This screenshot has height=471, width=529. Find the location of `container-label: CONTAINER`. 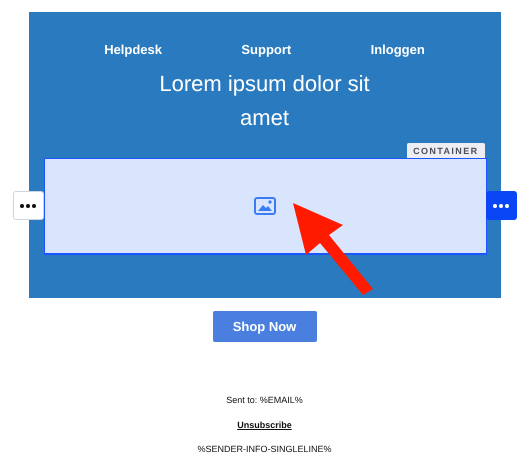

container-label: CONTAINER is located at coordinates (445, 150).